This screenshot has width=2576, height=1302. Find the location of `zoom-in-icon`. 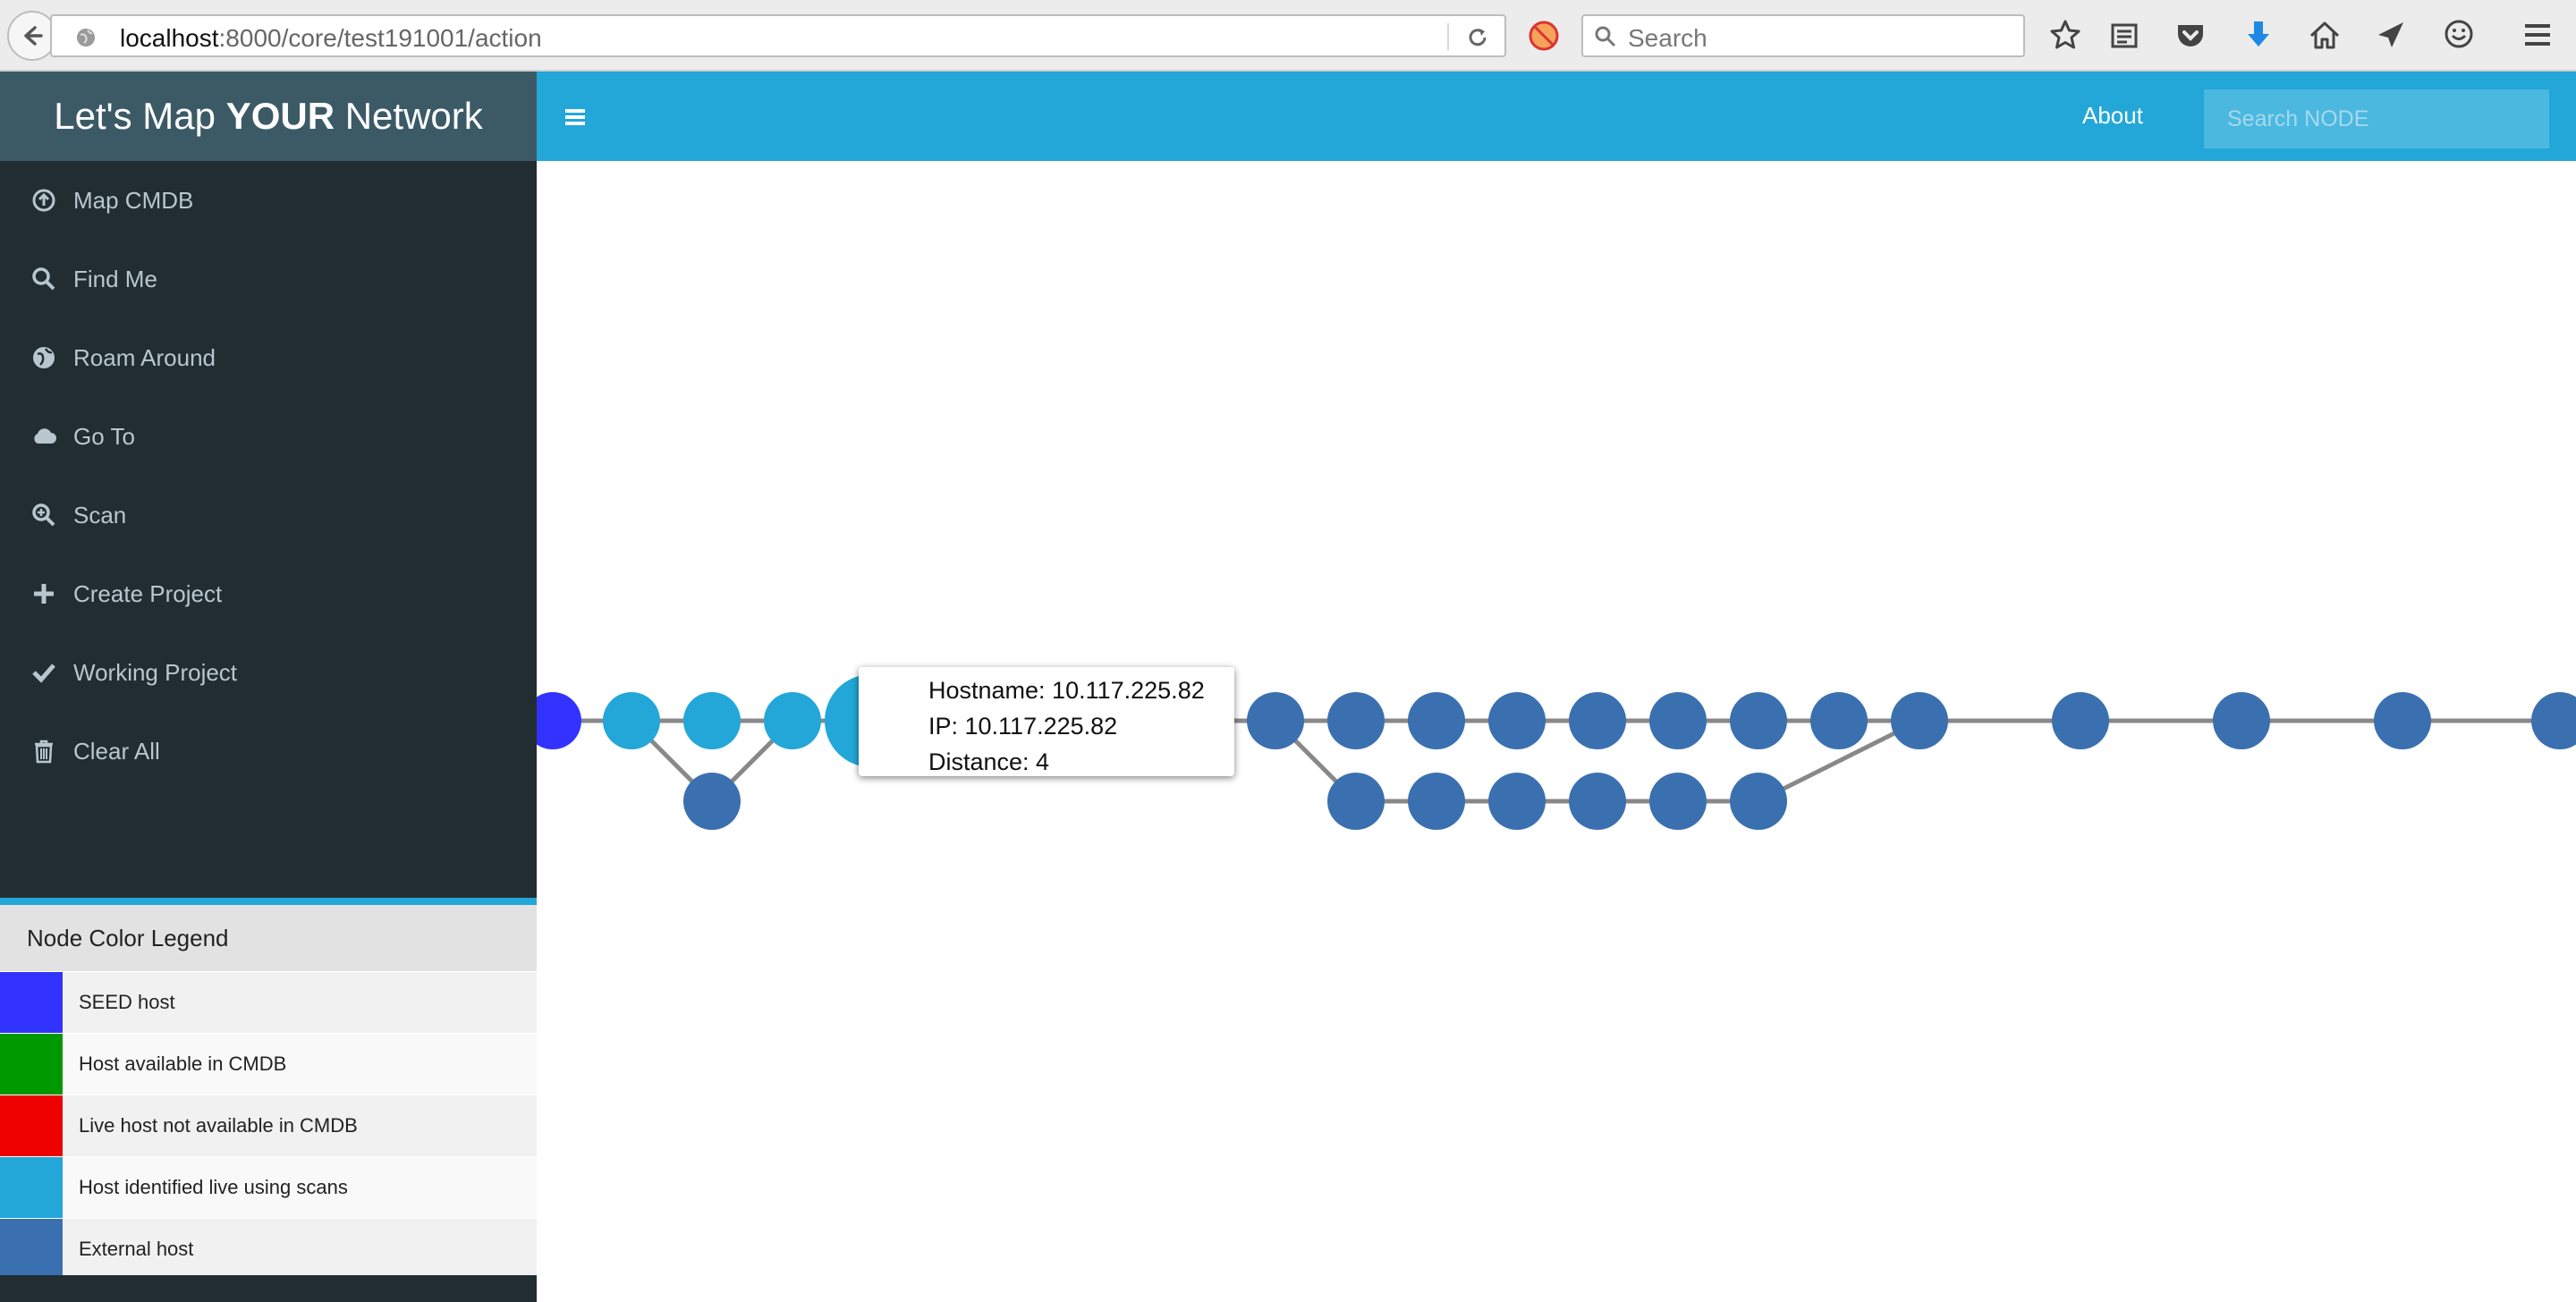

zoom-in-icon is located at coordinates (43, 515).